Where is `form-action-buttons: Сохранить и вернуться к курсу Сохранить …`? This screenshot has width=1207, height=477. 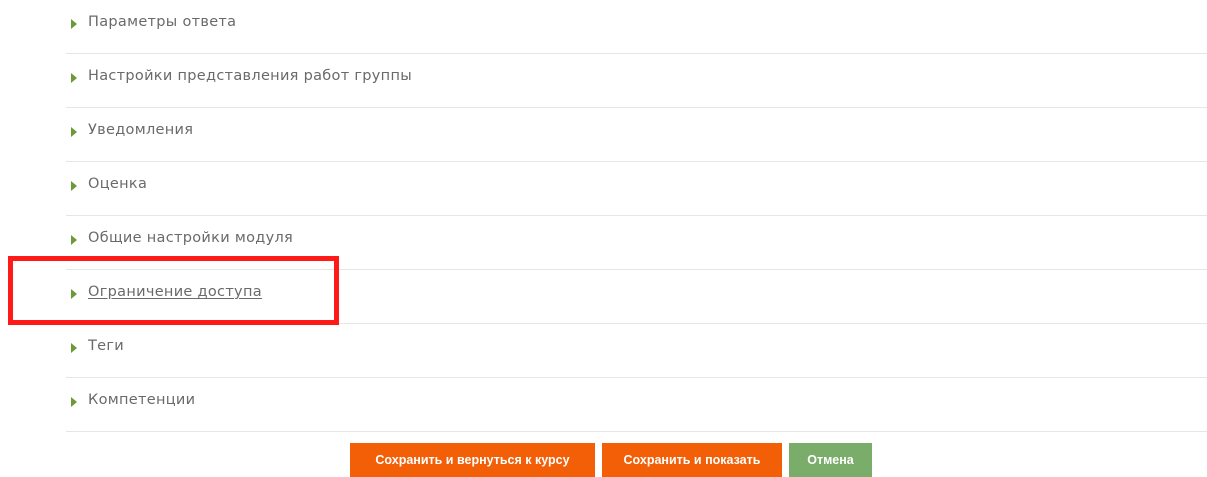 form-action-buttons: Сохранить и вернуться к курсу Сохранить … is located at coordinates (603, 460).